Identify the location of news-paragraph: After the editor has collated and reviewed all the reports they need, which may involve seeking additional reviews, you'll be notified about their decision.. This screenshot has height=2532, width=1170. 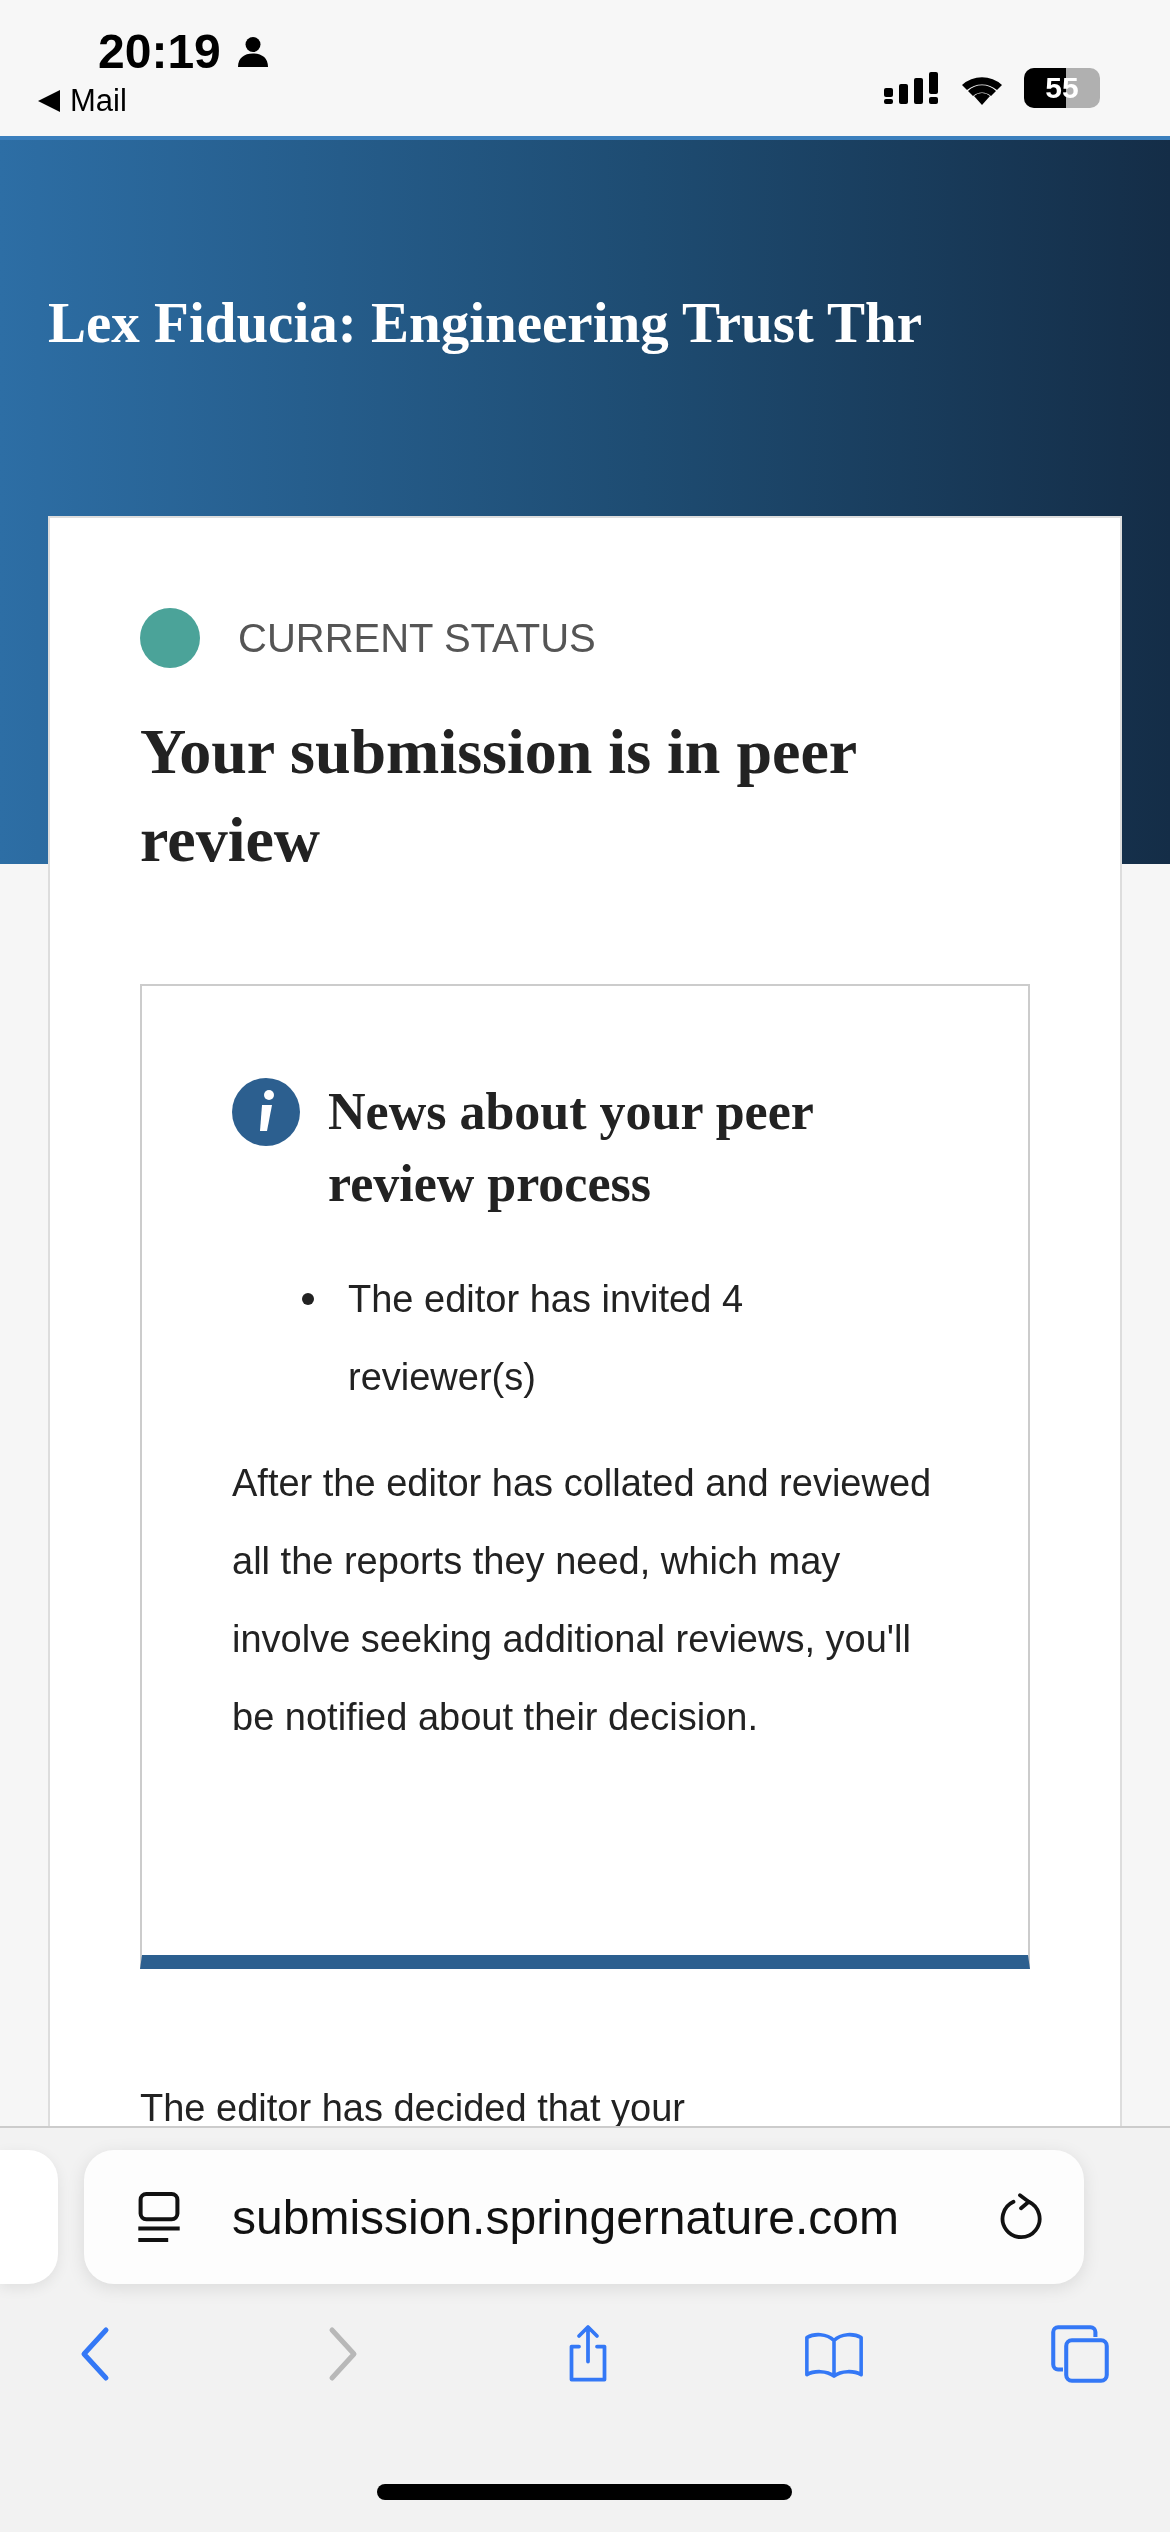
(582, 1600).